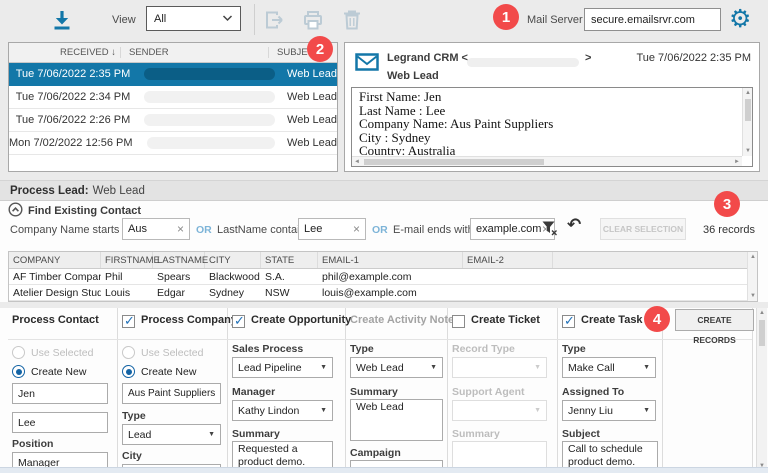 The width and height of the screenshot is (768, 473). What do you see at coordinates (352, 21) in the screenshot?
I see `delete-icon` at bounding box center [352, 21].